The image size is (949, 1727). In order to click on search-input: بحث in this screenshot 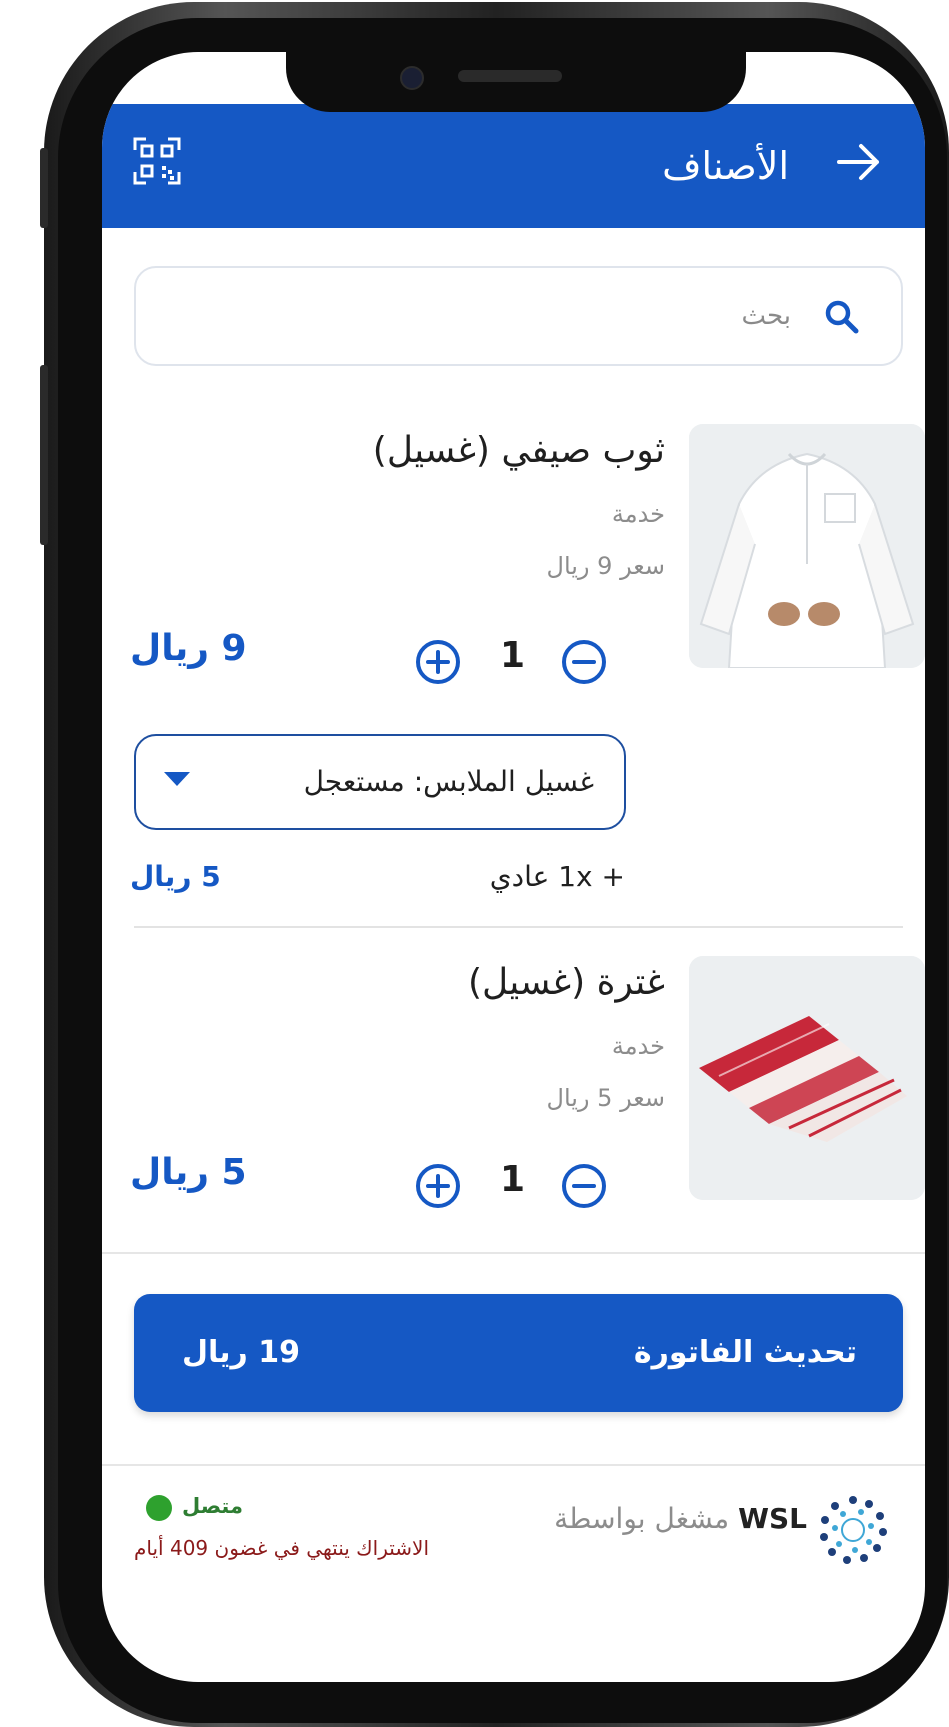, I will do `click(518, 316)`.